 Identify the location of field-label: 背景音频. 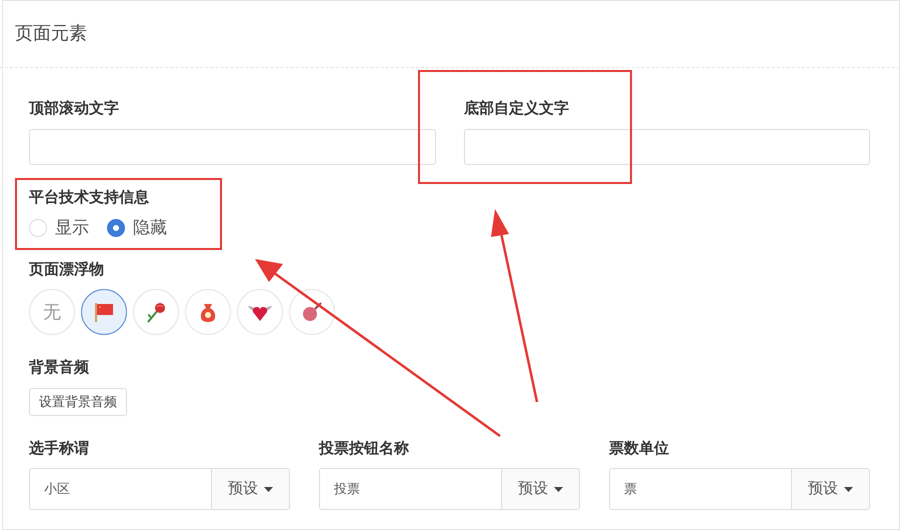
(59, 368).